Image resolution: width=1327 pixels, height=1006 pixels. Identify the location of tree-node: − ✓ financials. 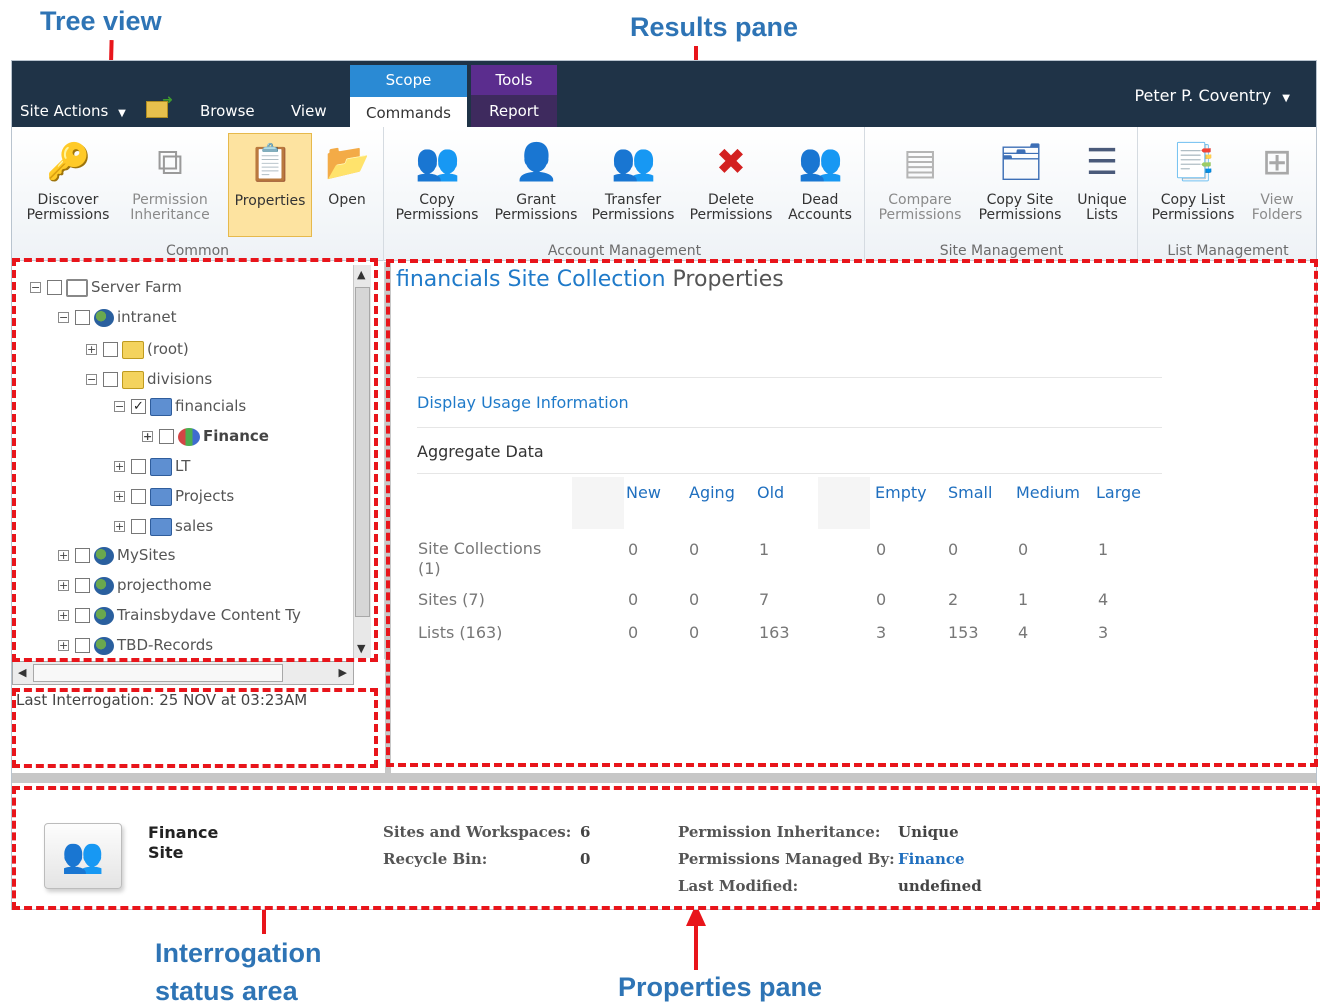
(180, 406).